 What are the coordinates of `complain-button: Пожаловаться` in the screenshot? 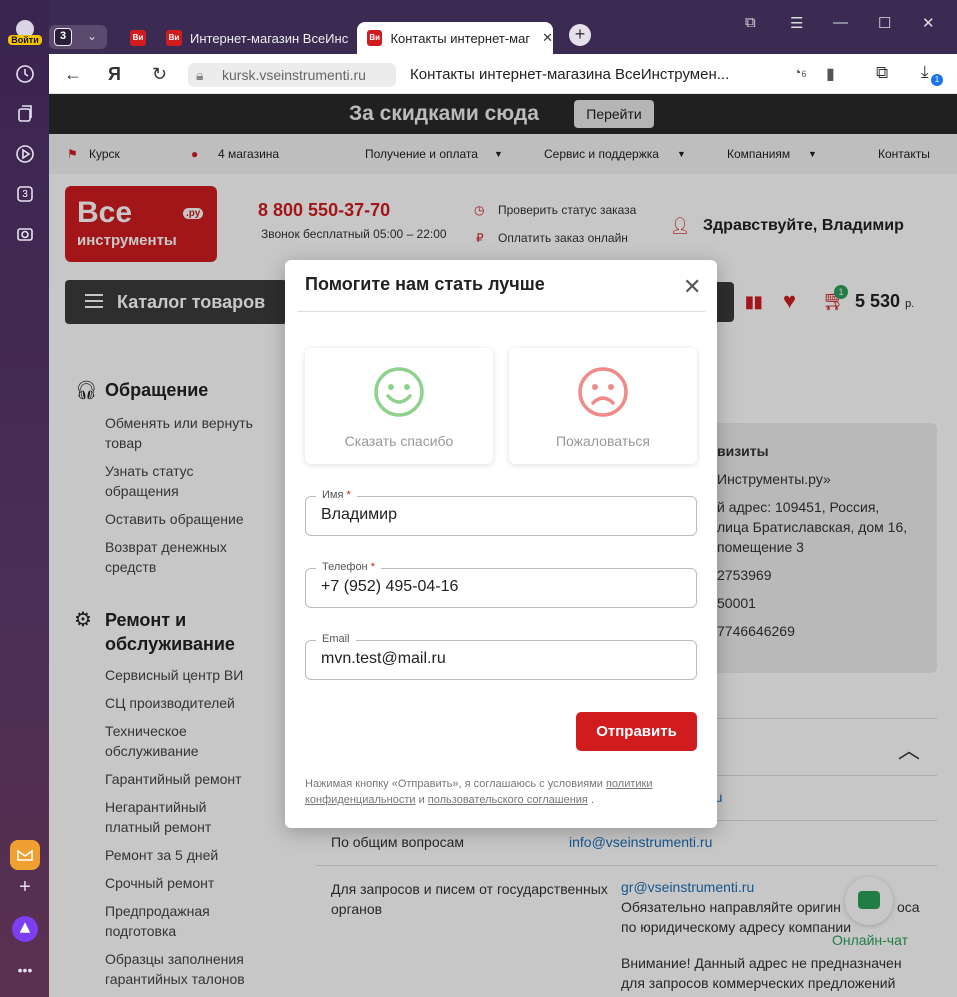 It's located at (603, 406).